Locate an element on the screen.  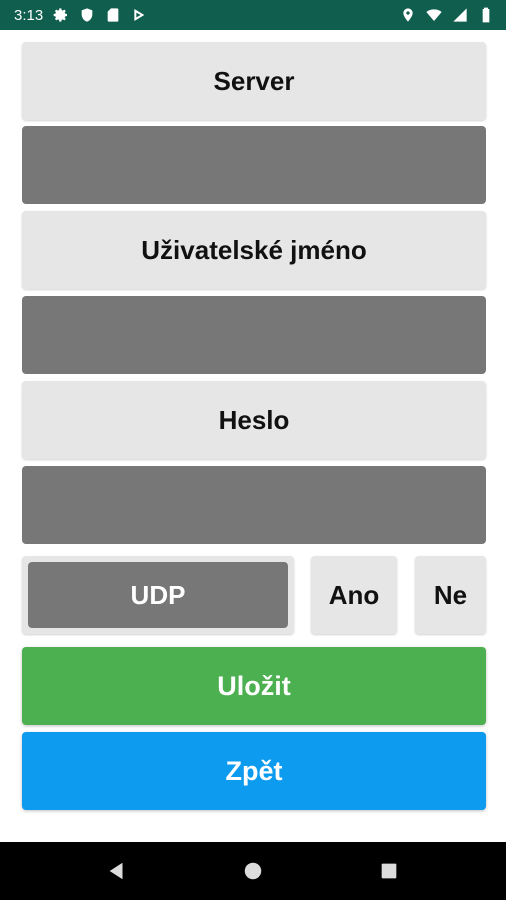
password-label: Heslo is located at coordinates (254, 420).